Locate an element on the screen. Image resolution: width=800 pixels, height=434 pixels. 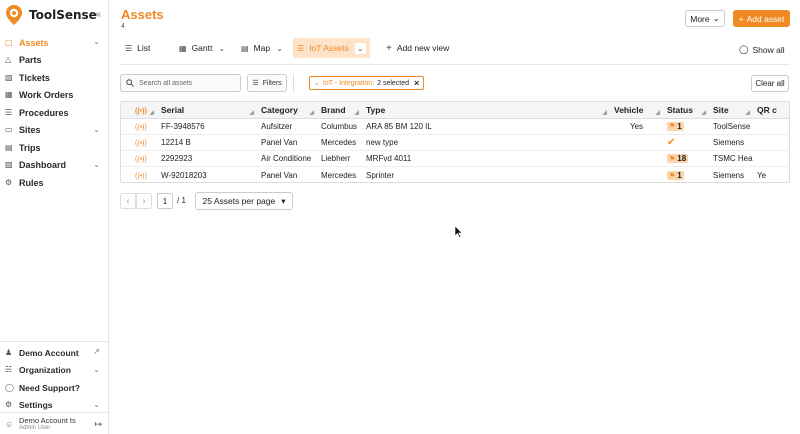
chip-key: ⌄ is located at coordinates (317, 83).